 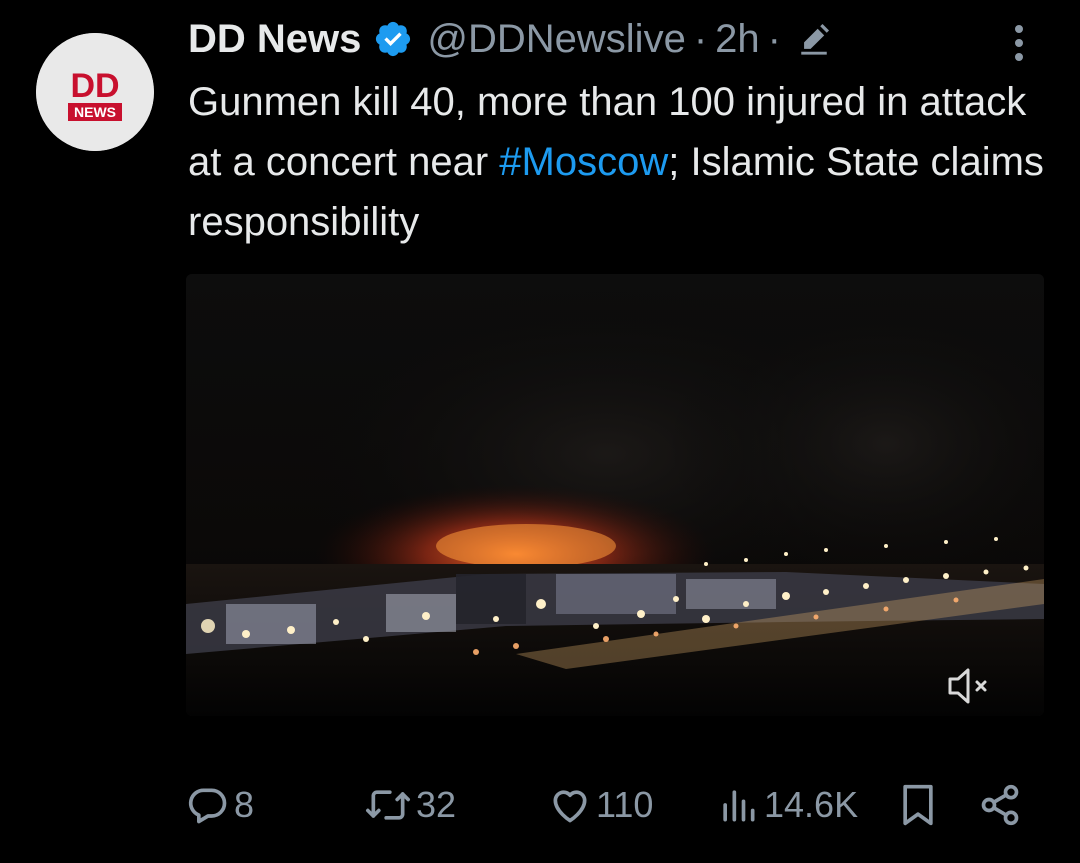 What do you see at coordinates (244, 804) in the screenshot?
I see `reply-count: 8` at bounding box center [244, 804].